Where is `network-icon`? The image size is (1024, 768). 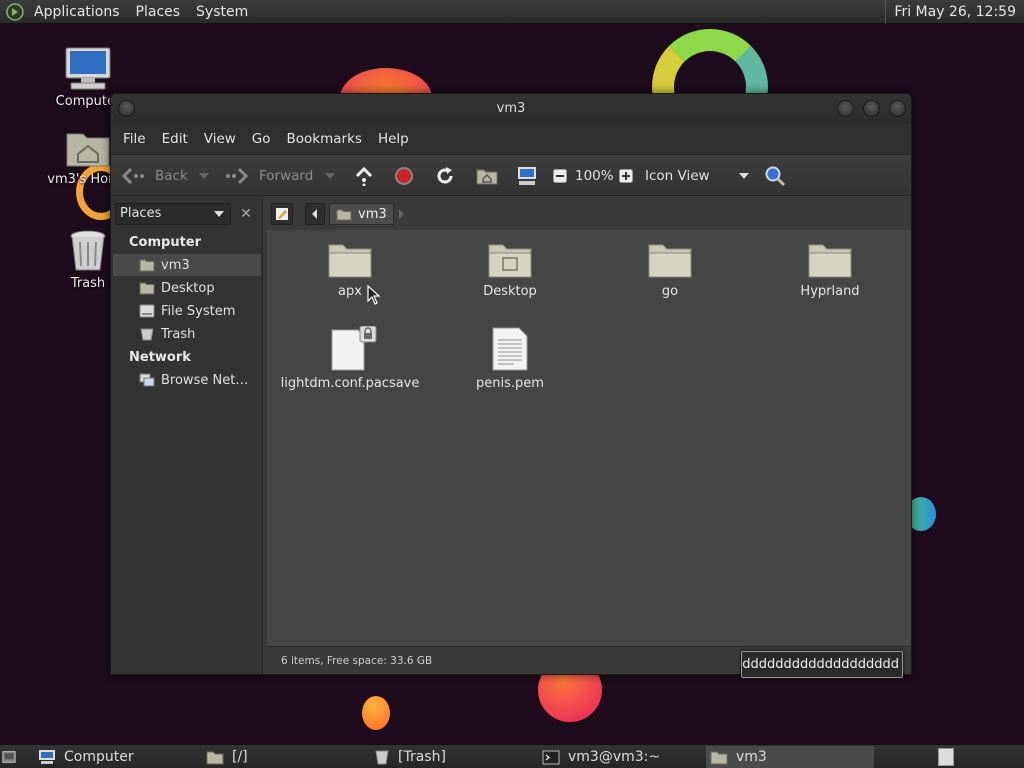 network-icon is located at coordinates (147, 380).